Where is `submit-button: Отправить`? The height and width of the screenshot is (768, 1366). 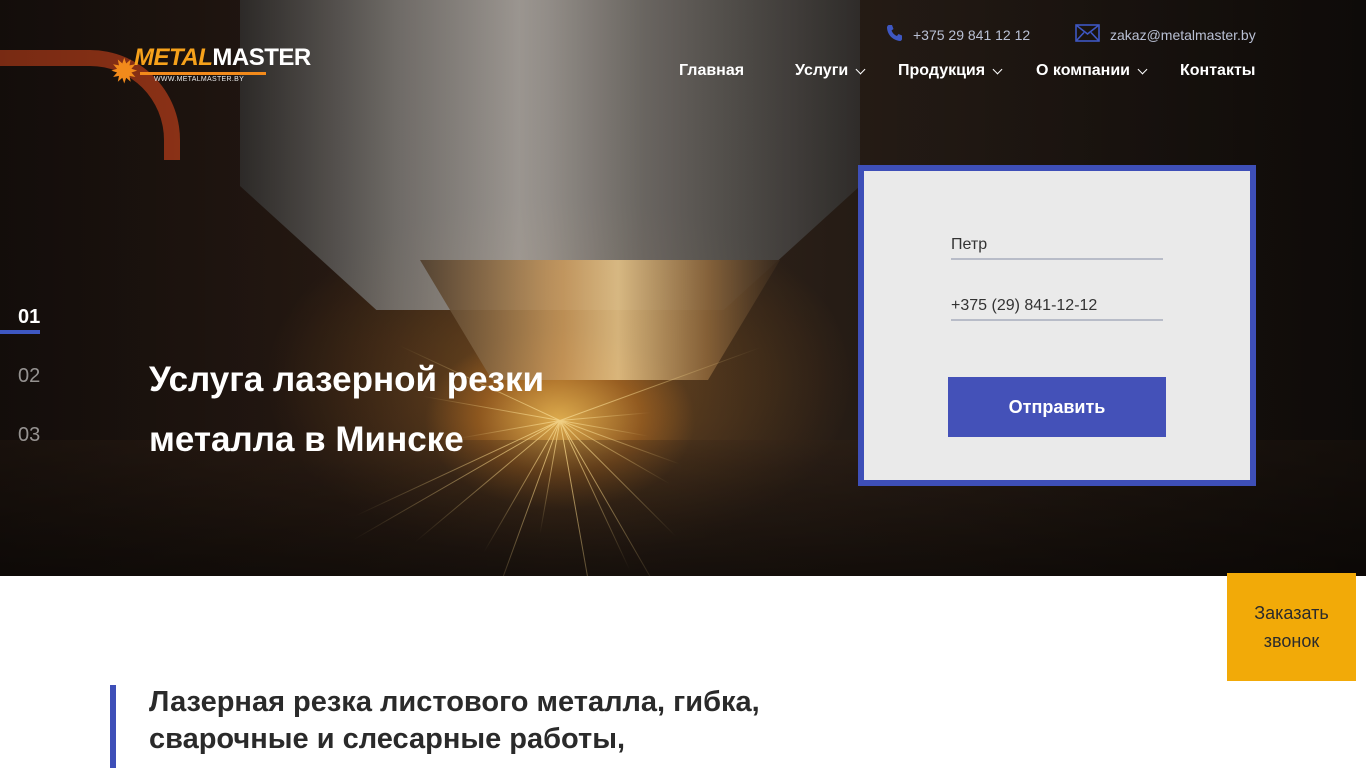
submit-button: Отправить is located at coordinates (1057, 407).